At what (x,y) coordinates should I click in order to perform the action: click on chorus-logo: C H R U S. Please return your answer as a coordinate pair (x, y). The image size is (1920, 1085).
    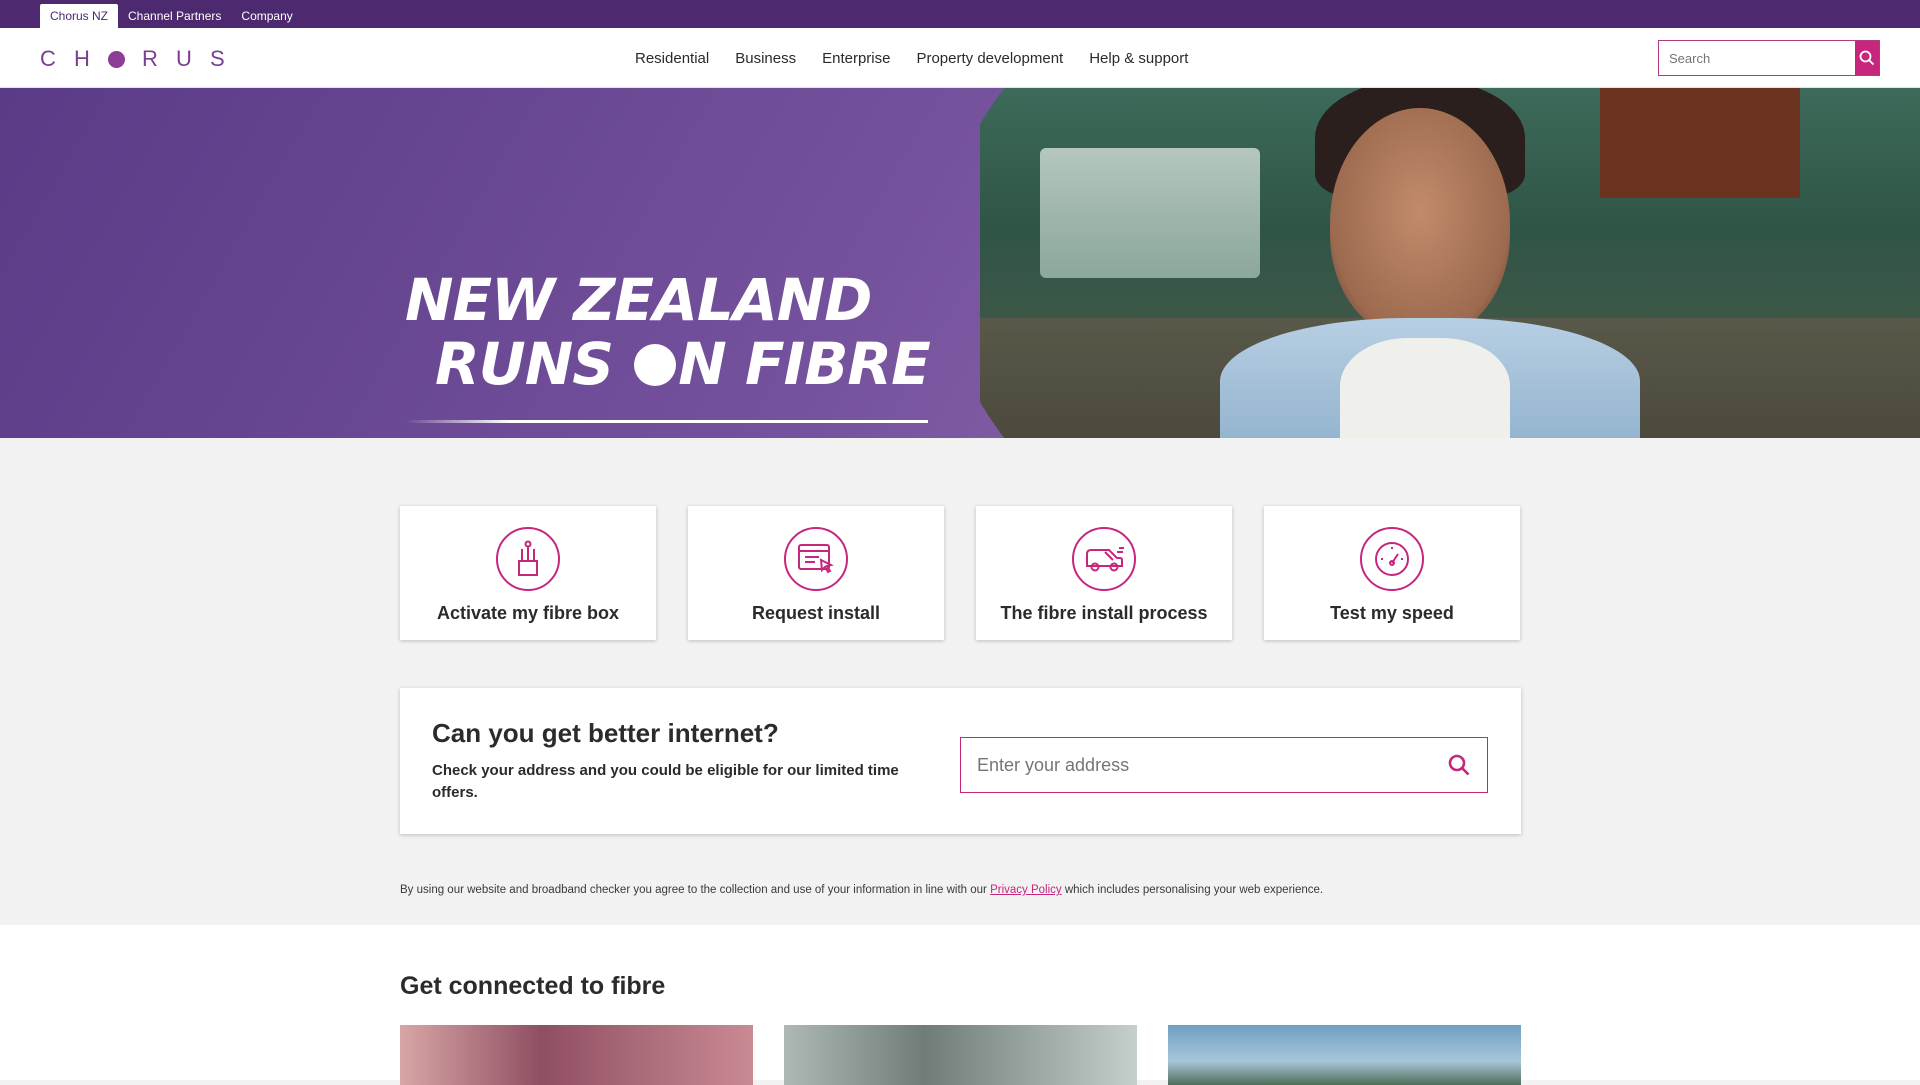
    Looking at the image, I should click on (142, 59).